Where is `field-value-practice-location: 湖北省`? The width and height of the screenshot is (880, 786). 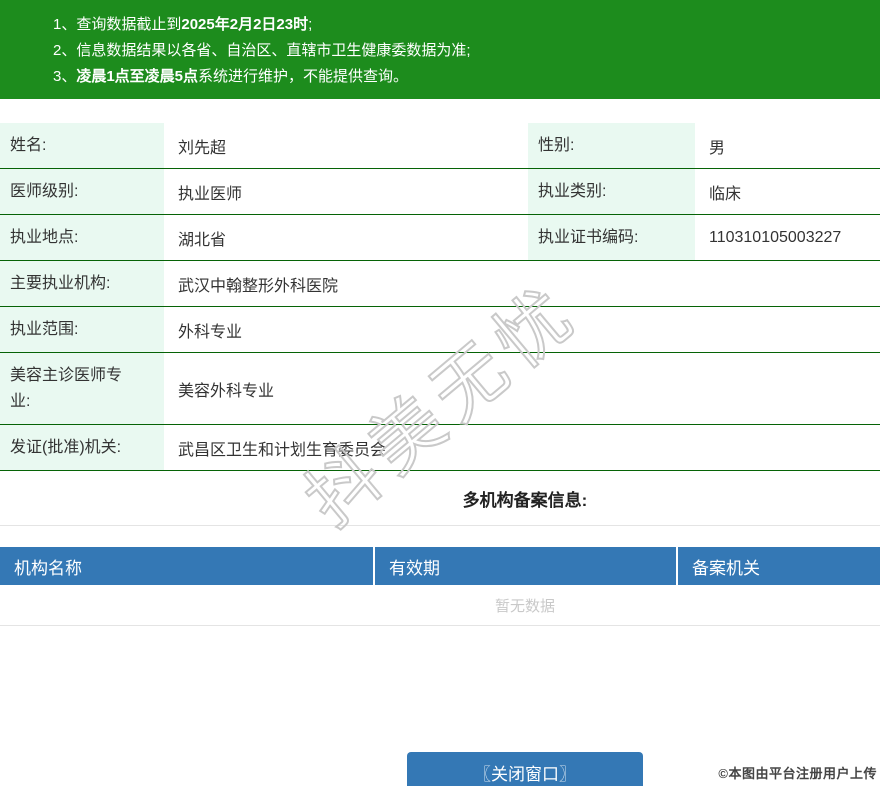 field-value-practice-location: 湖北省 is located at coordinates (202, 240).